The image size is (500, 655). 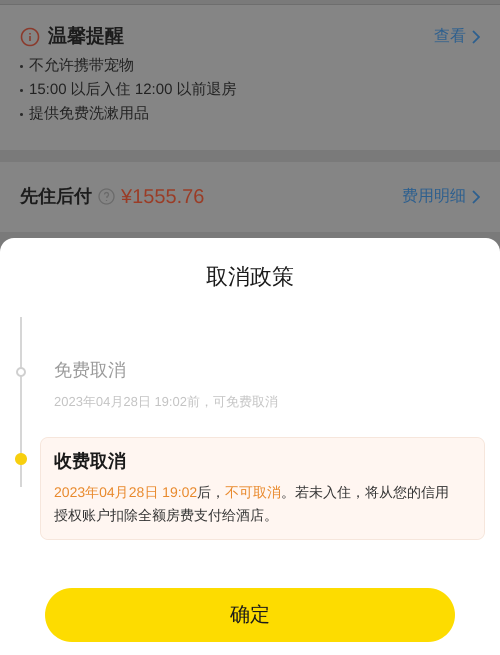 I want to click on sheet-title: 取消政策, so click(x=250, y=276).